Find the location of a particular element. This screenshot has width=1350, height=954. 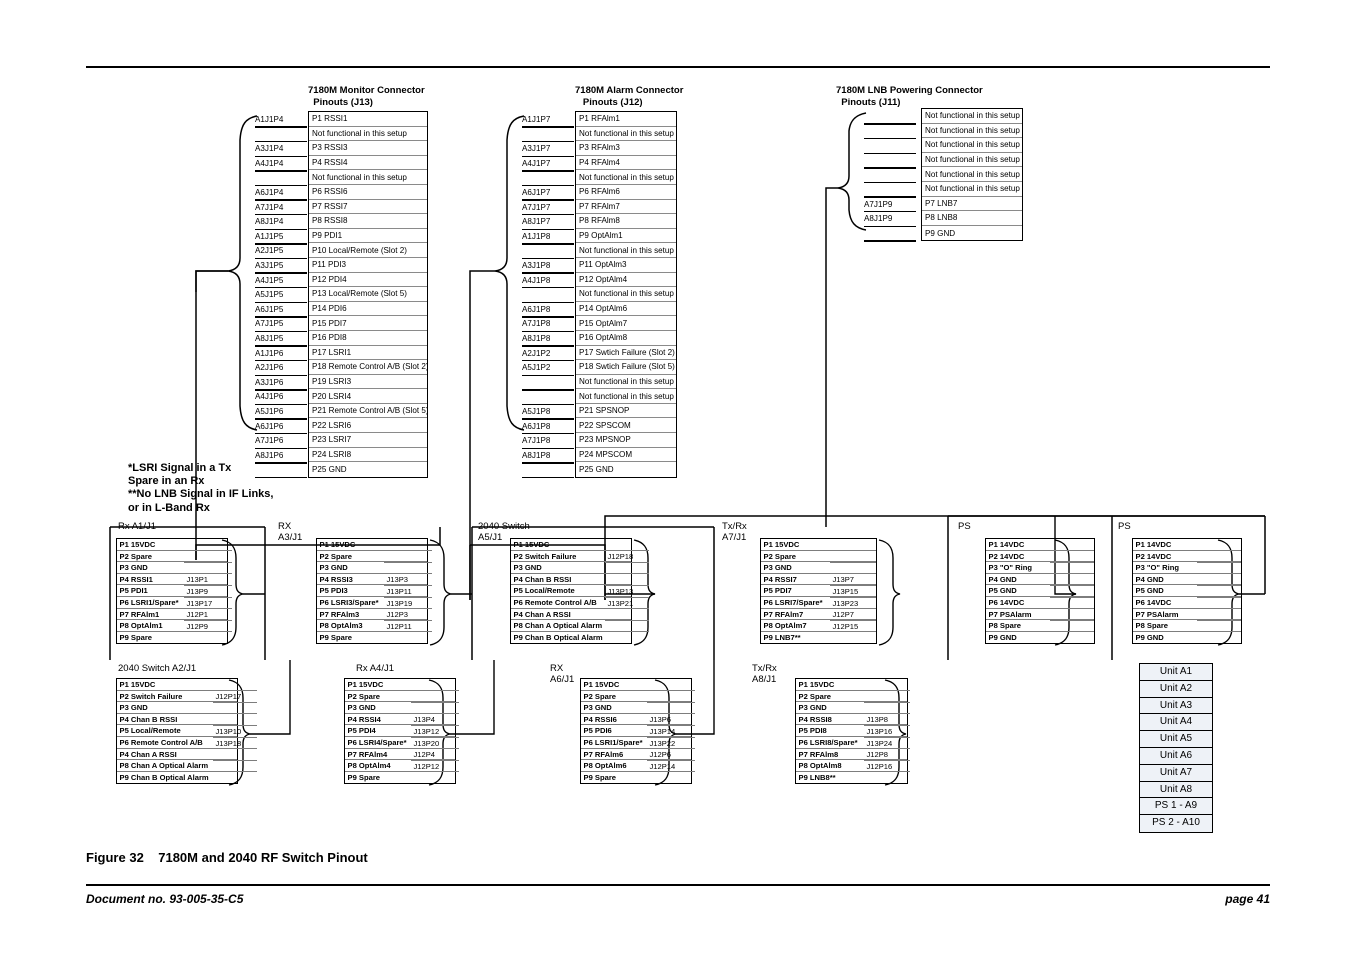

pin-reference: A8J1P9 is located at coordinates (878, 219).